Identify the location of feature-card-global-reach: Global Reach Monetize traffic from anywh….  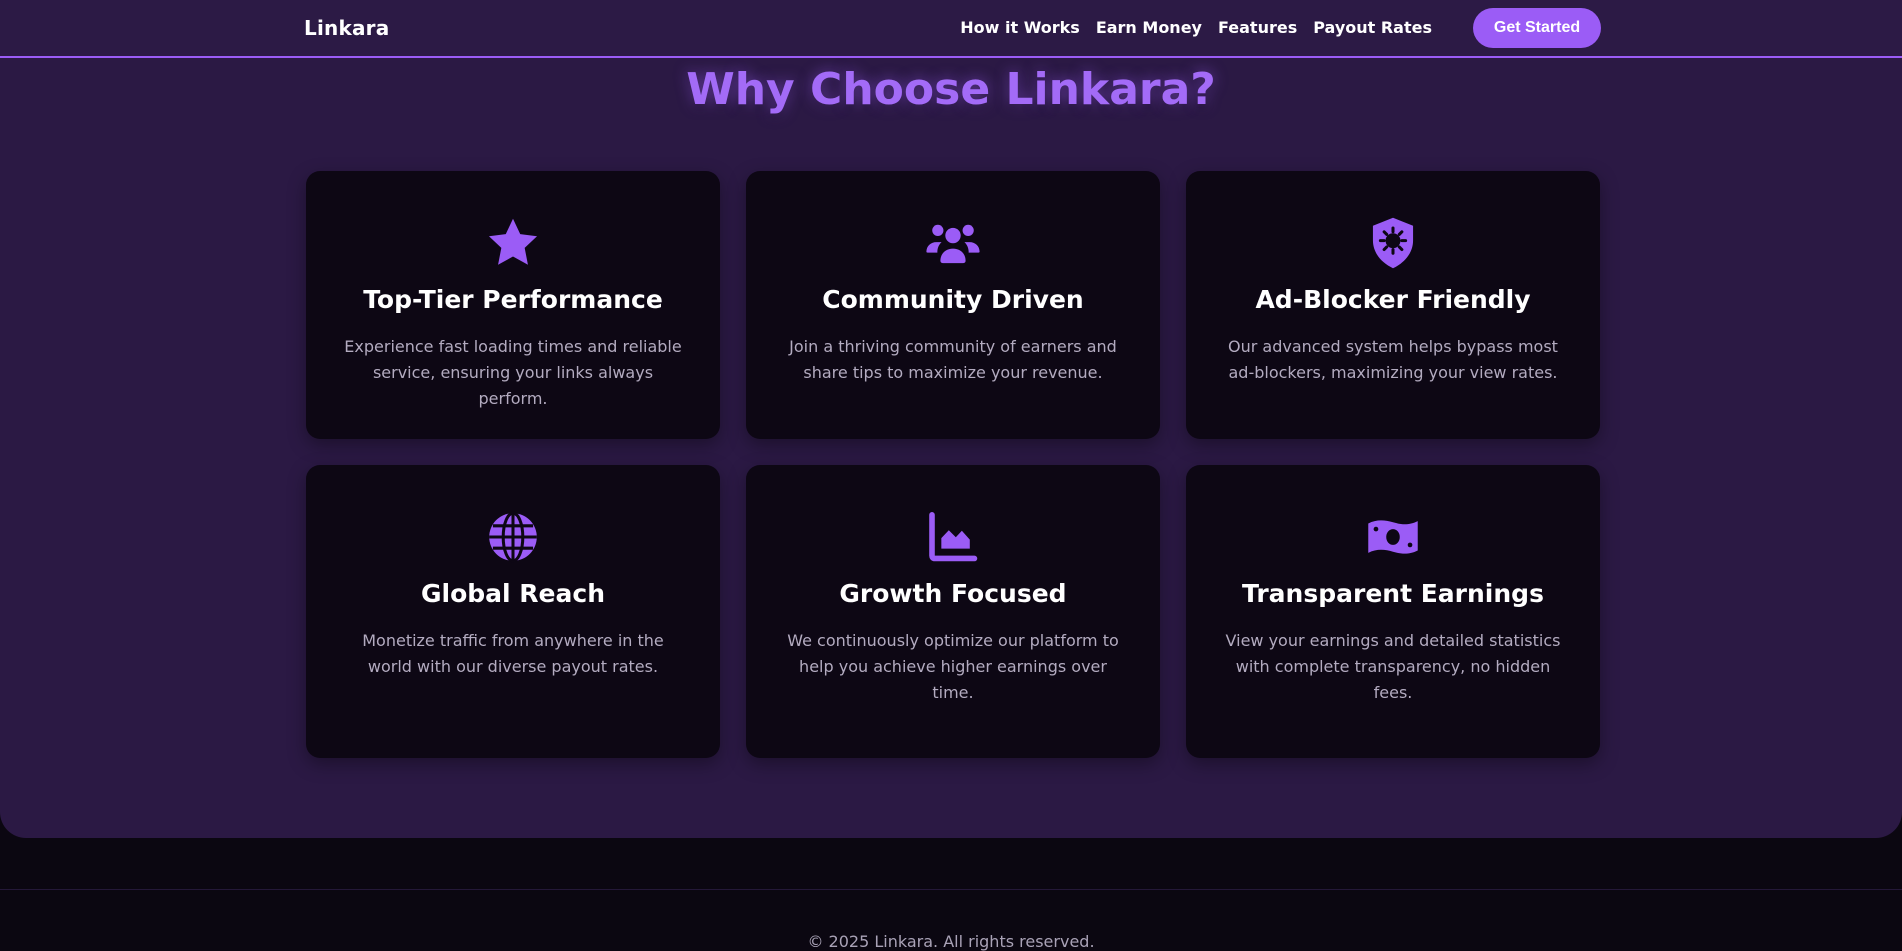
(513, 611).